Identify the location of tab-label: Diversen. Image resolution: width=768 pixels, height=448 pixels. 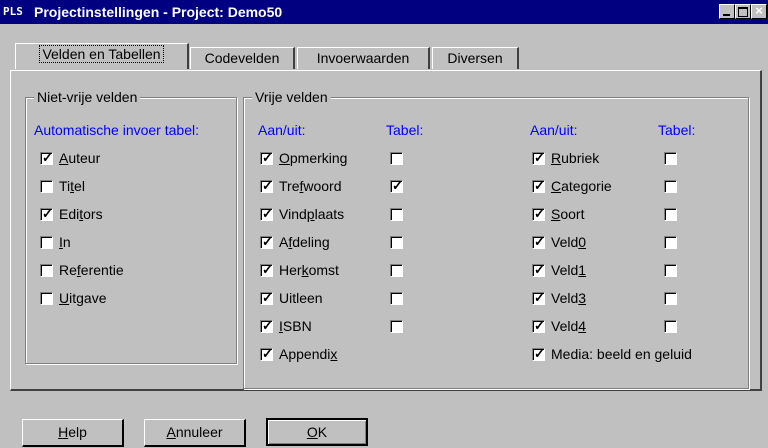
(475, 58).